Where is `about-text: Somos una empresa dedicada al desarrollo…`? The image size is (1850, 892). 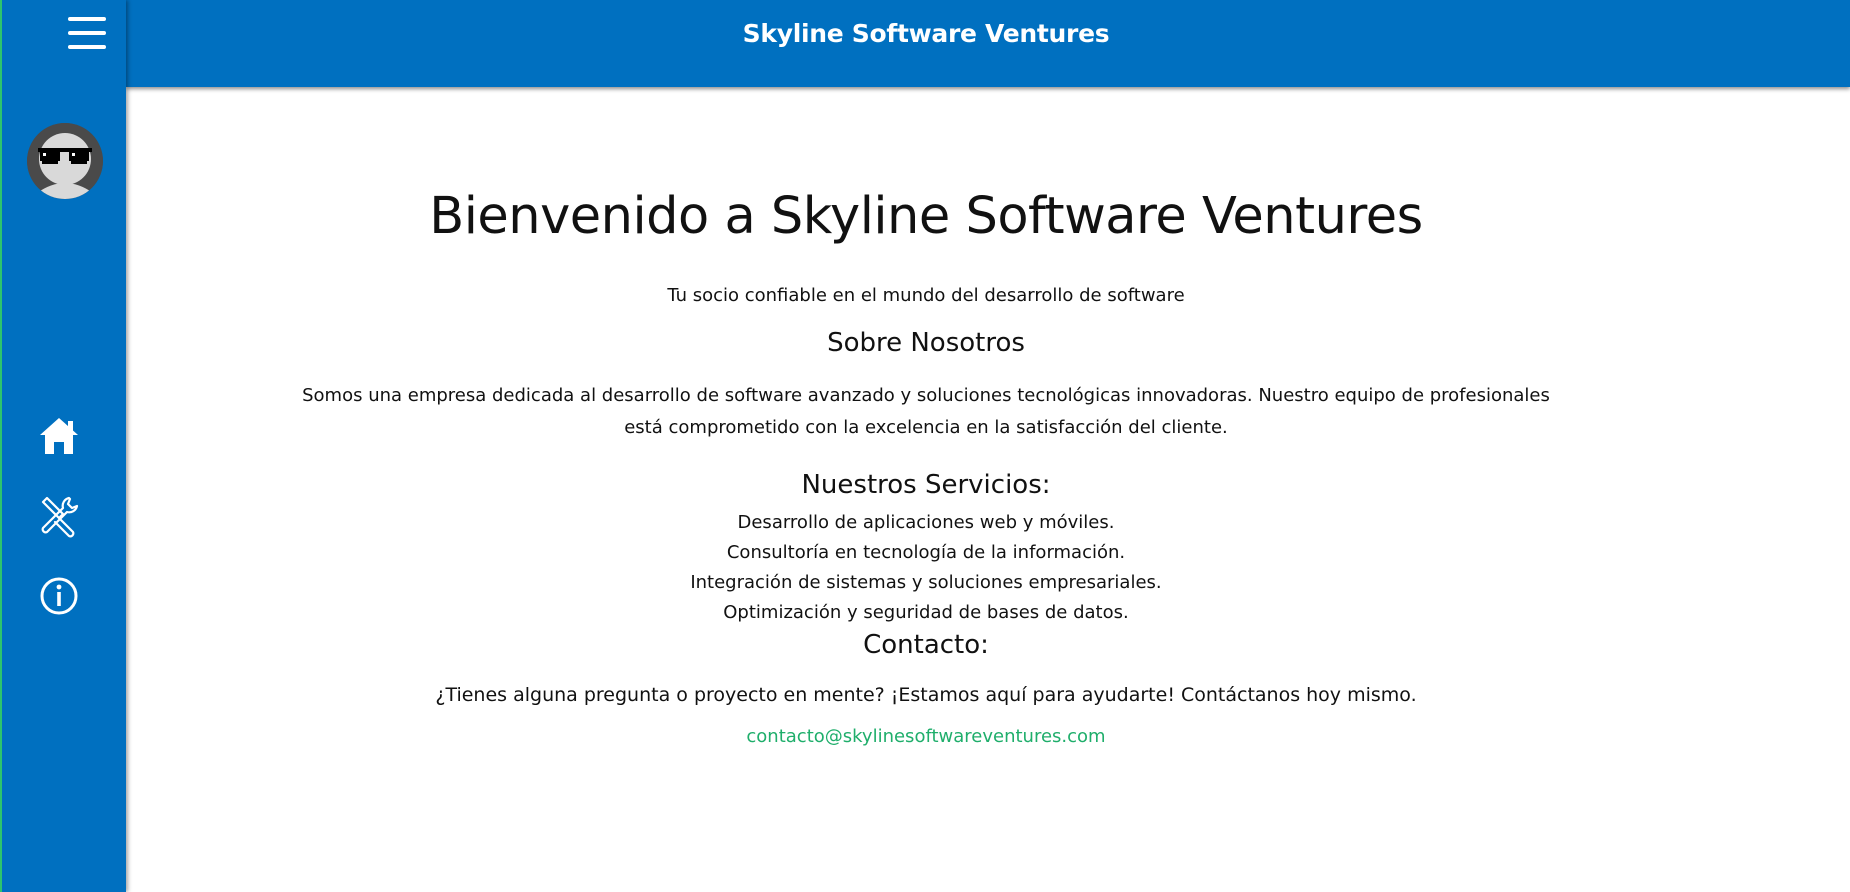
about-text: Somos una empresa dedicada al desarrollo… is located at coordinates (926, 412).